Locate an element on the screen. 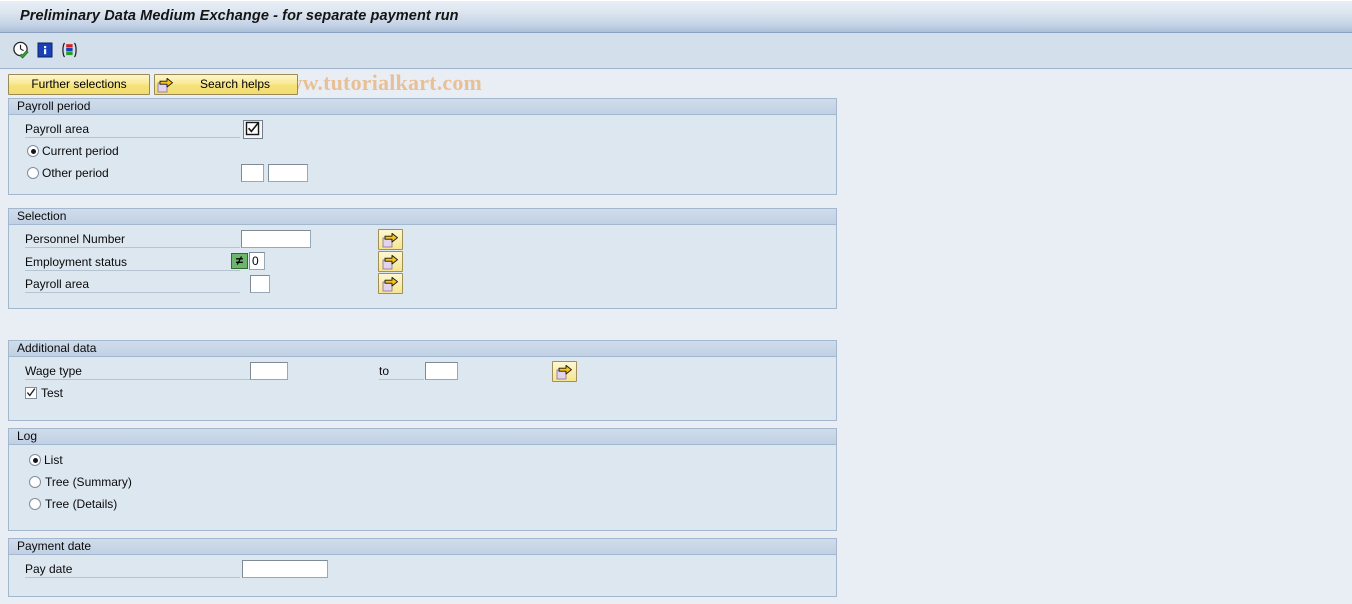 This screenshot has width=1352, height=604. payroll-area-checkbox-button is located at coordinates (253, 129).